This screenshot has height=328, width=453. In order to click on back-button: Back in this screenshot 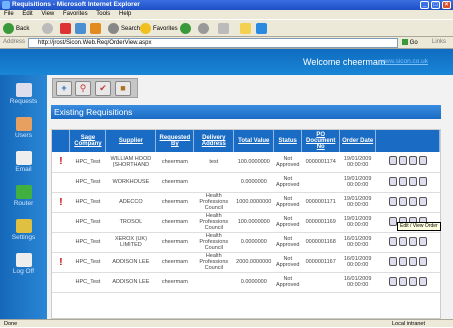, I will do `click(16, 29)`.